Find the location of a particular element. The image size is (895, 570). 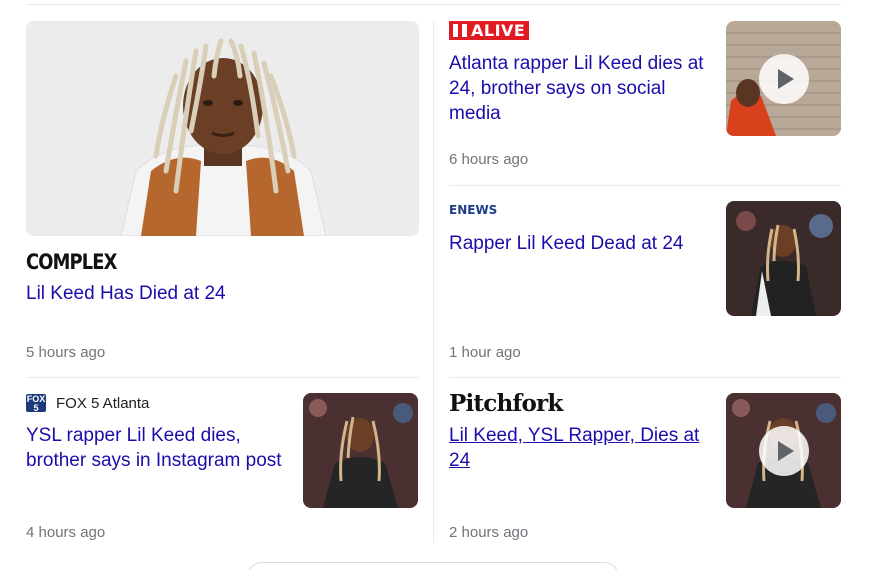

complex-logo: COMPLEX is located at coordinates (71, 262).